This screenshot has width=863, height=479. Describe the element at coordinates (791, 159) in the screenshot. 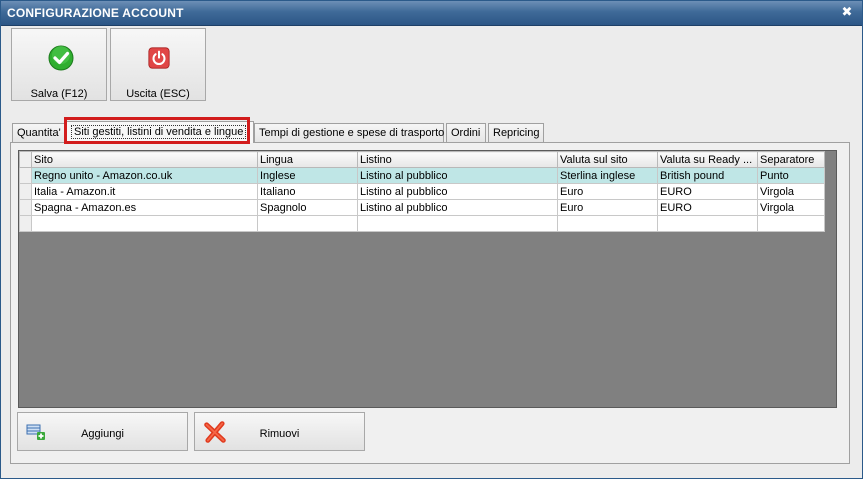

I see `column-header: Separatore` at that location.